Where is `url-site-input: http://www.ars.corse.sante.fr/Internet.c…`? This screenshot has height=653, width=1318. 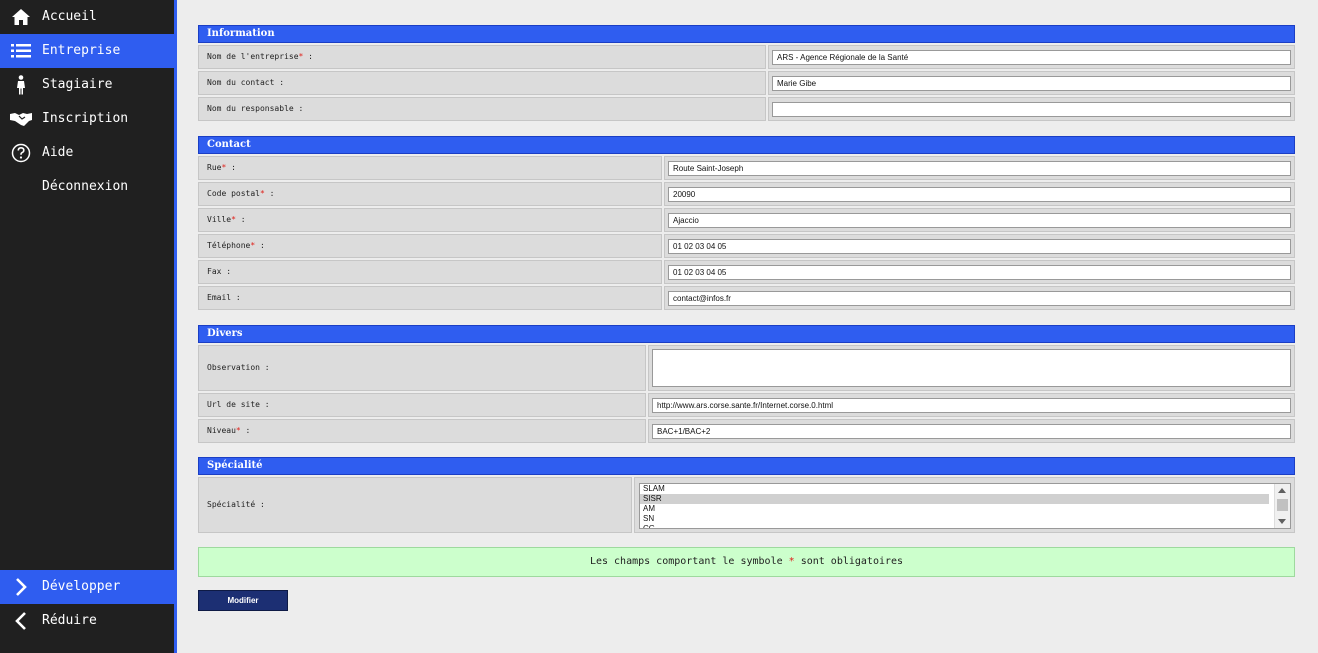 url-site-input: http://www.ars.corse.sante.fr/Internet.c… is located at coordinates (971, 405).